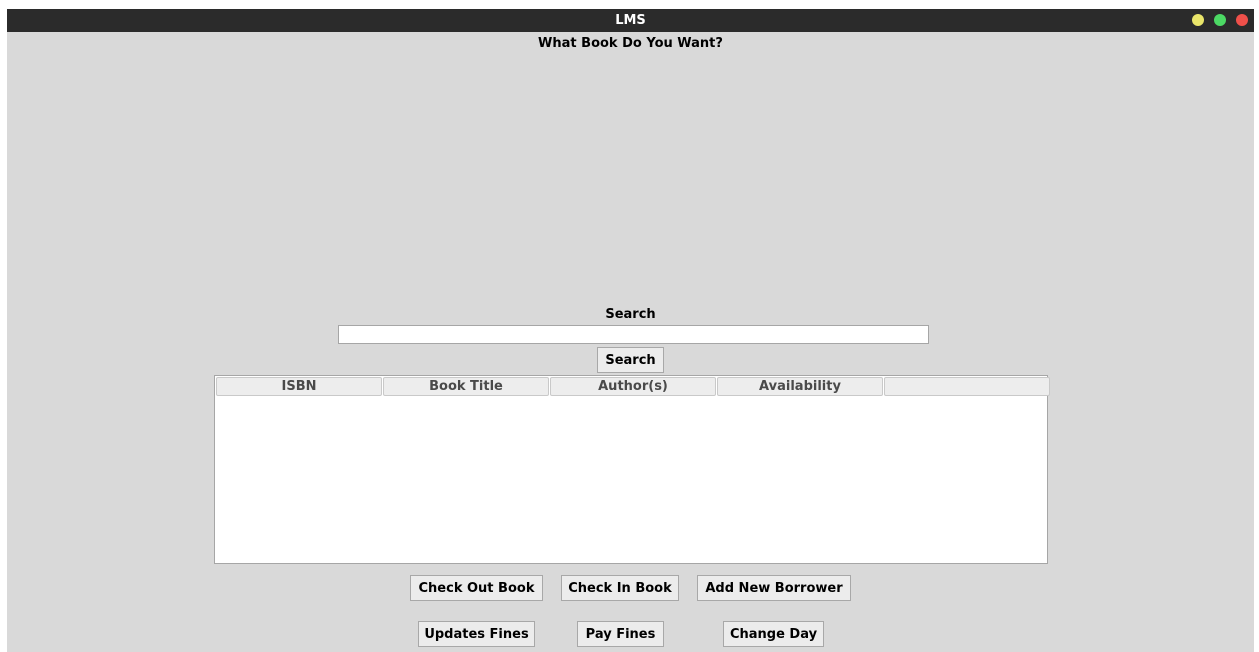 The width and height of the screenshot is (1259, 652). Describe the element at coordinates (633, 334) in the screenshot. I see `search-input` at that location.